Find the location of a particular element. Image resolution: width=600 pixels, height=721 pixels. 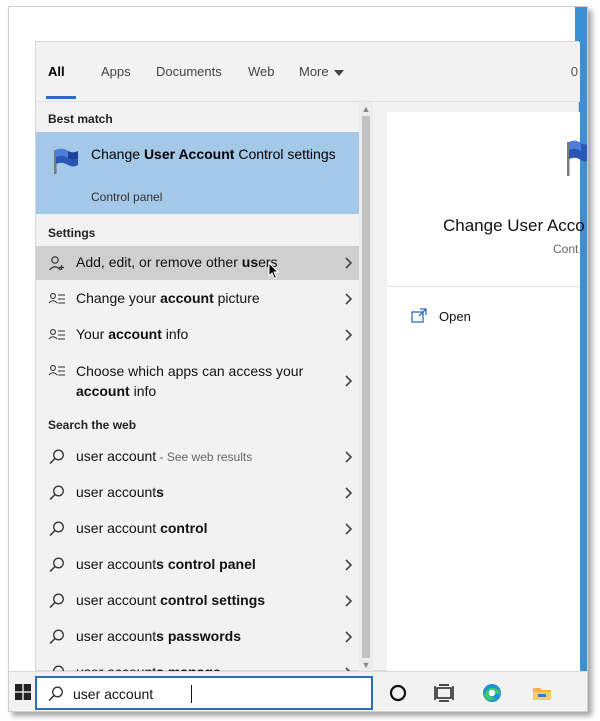

best-match-title-pre: Change is located at coordinates (117, 154).